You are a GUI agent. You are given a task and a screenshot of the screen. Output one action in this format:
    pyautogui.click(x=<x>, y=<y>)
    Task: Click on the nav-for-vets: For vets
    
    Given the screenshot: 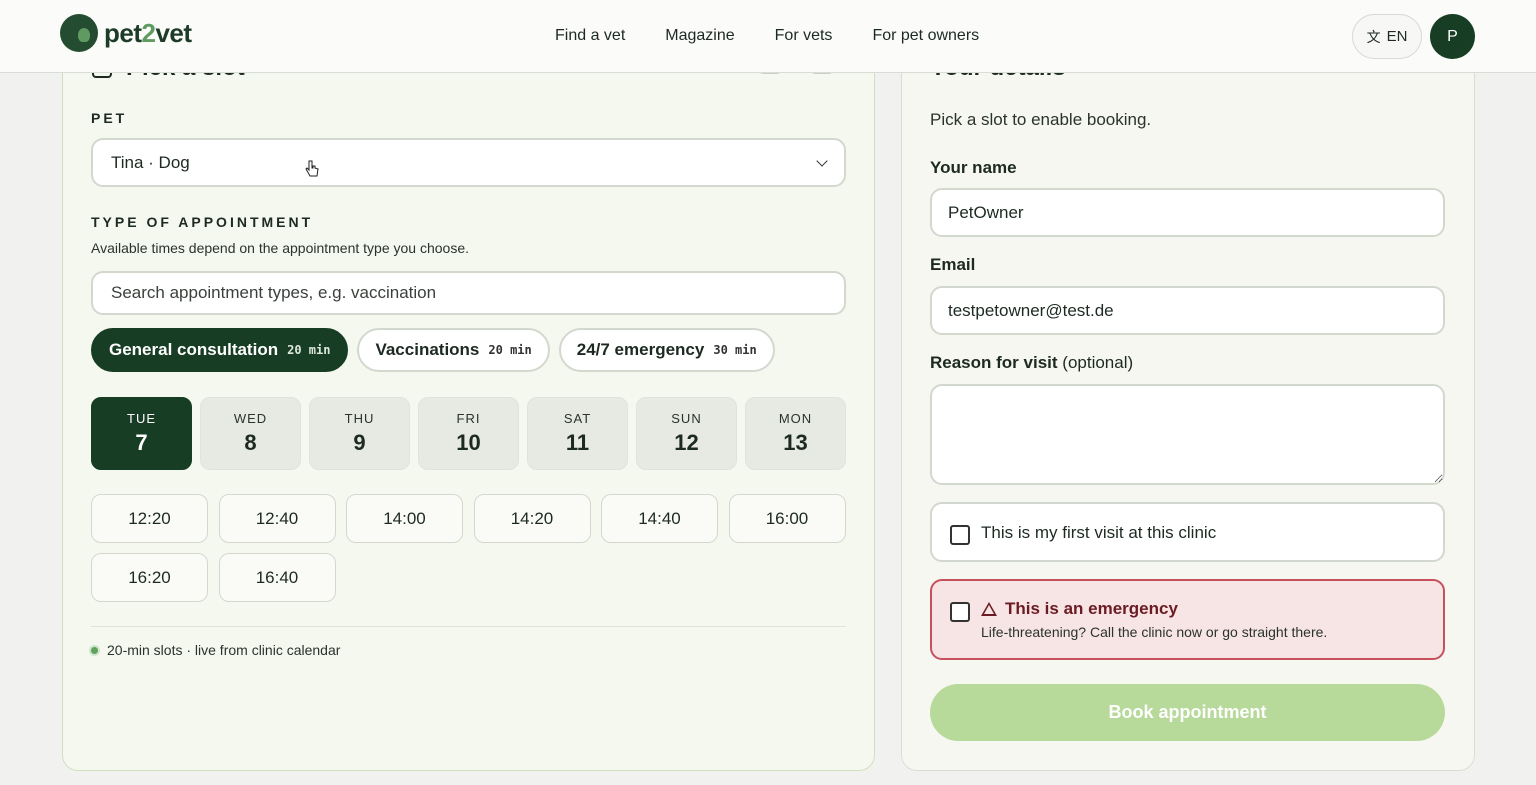 What is the action you would take?
    pyautogui.click(x=804, y=36)
    